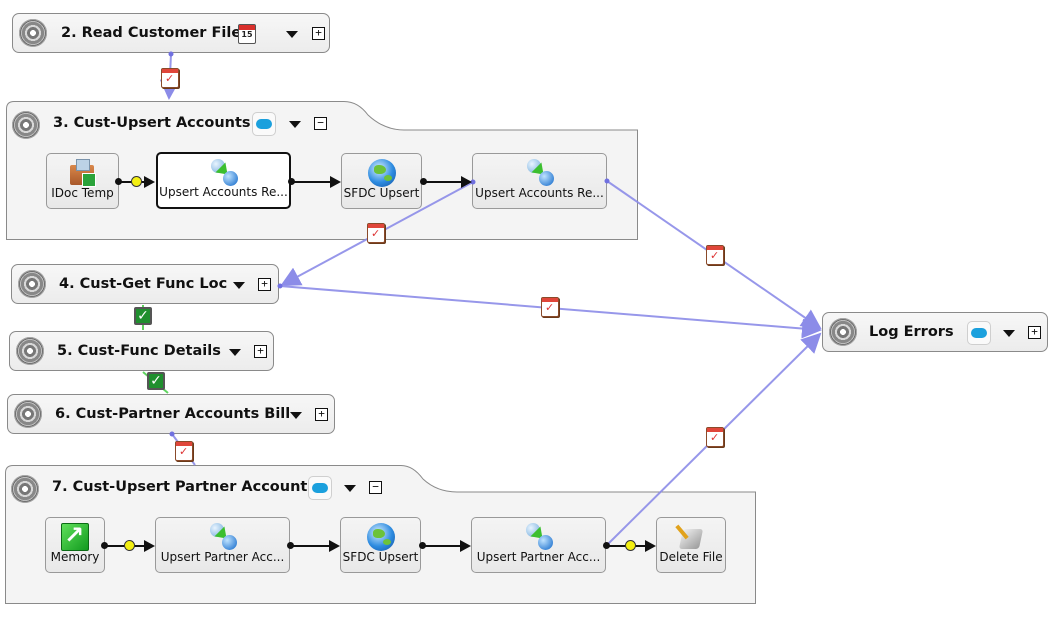 This screenshot has width=1058, height=619. I want to click on operation-title: 4. Cust-Get Func Loc, so click(143, 284).